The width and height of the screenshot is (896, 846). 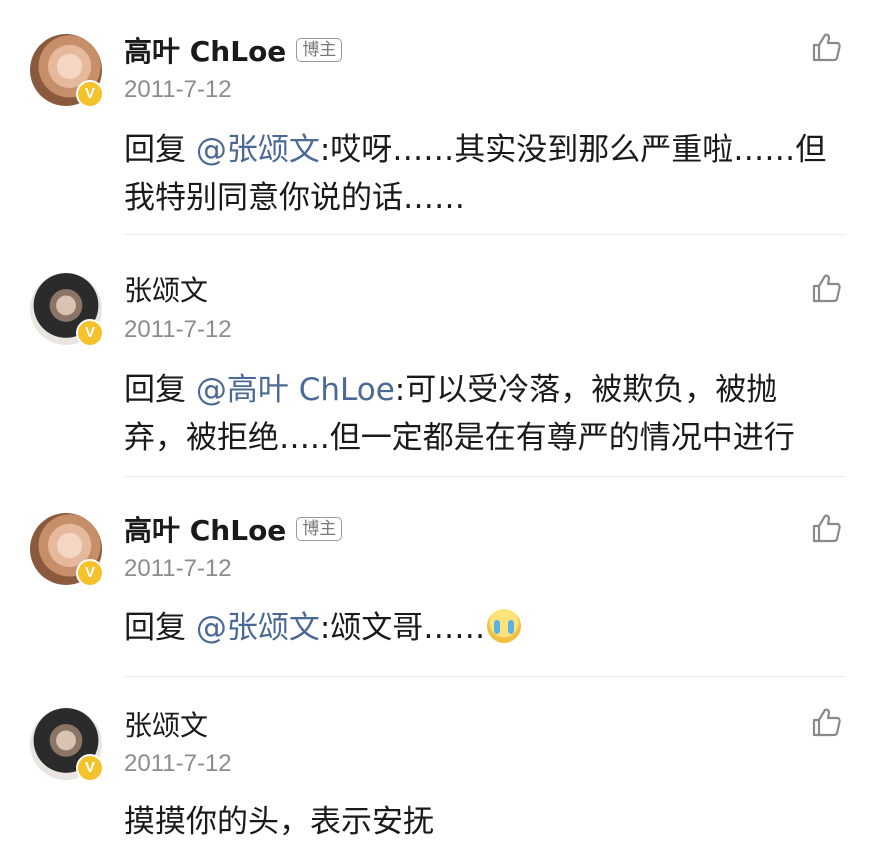 I want to click on comment-body: 摸摸你的头，表示安抚, so click(x=279, y=822).